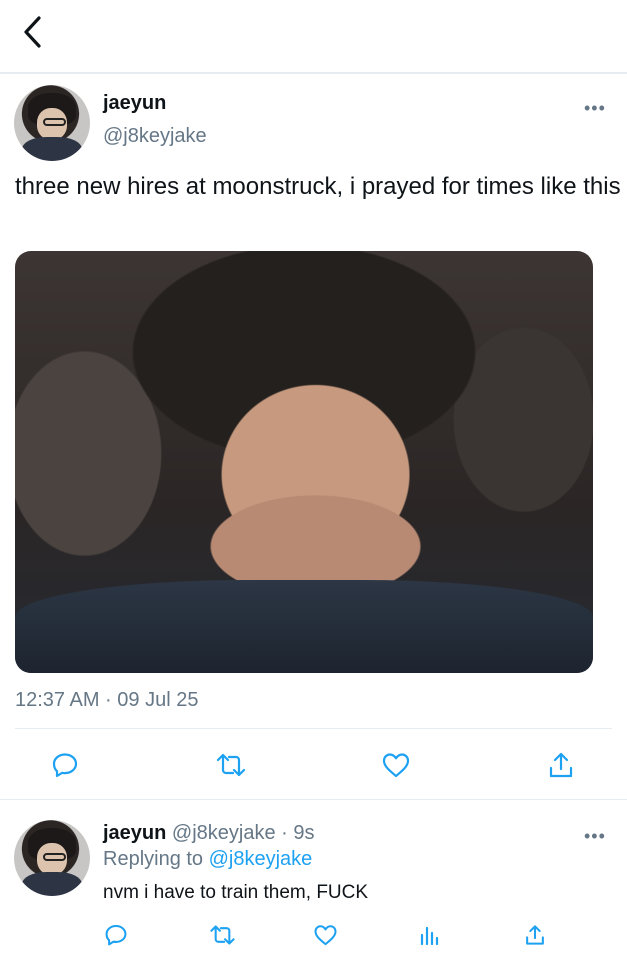  I want to click on chevron-left-icon, so click(32, 32).